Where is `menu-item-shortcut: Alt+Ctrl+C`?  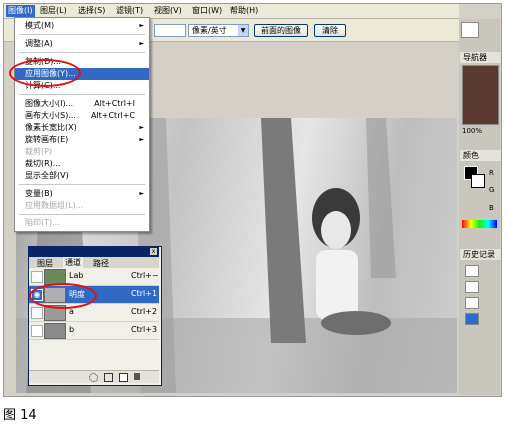 menu-item-shortcut: Alt+Ctrl+C is located at coordinates (112, 115).